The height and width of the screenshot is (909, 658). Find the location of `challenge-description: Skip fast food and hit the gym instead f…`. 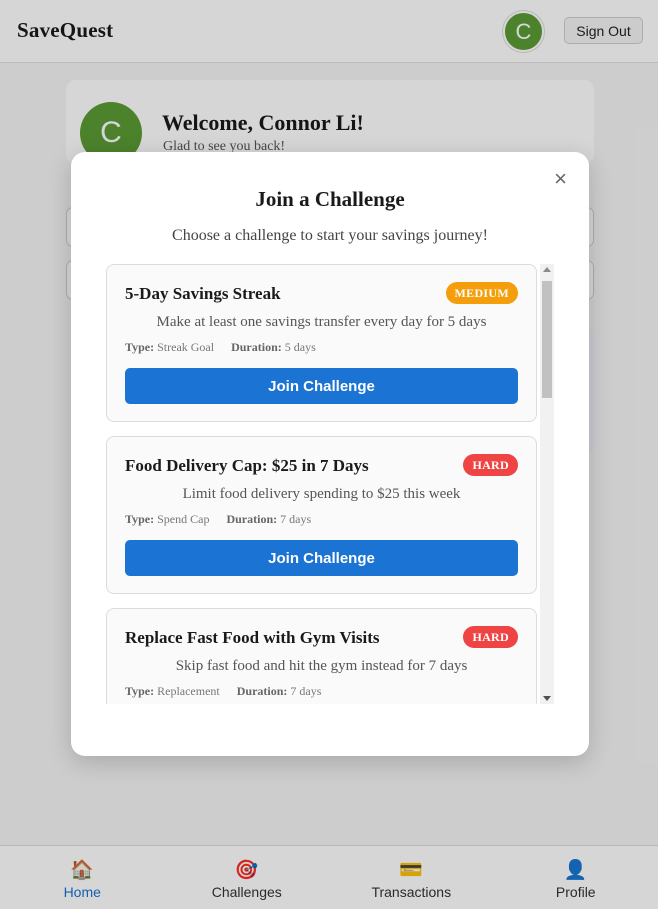

challenge-description: Skip fast food and hit the gym instead f… is located at coordinates (321, 666).